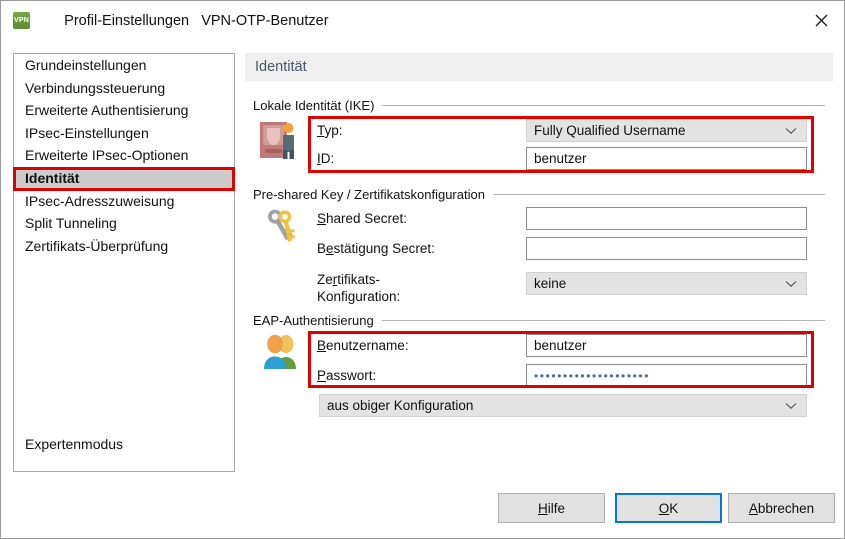  I want to click on window-title-profile: VPN-OTP-Benutzer, so click(265, 20).